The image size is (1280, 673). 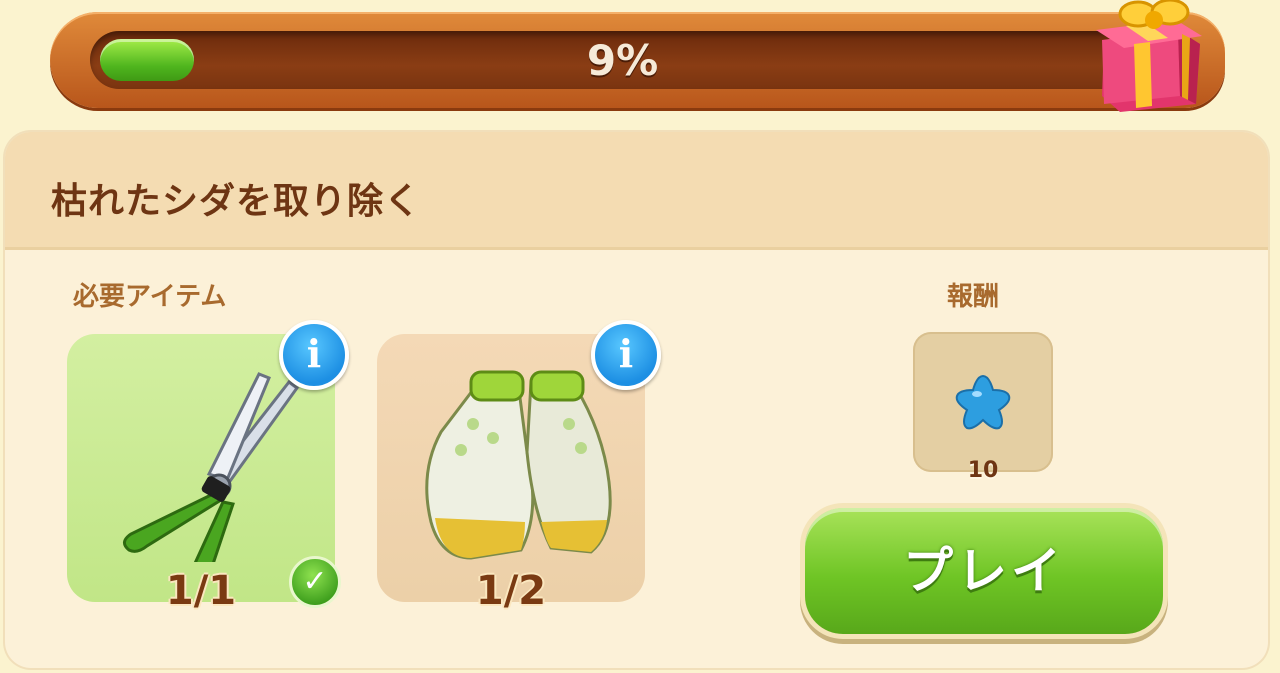 I want to click on play-button-label: プレイ, so click(x=984, y=571).